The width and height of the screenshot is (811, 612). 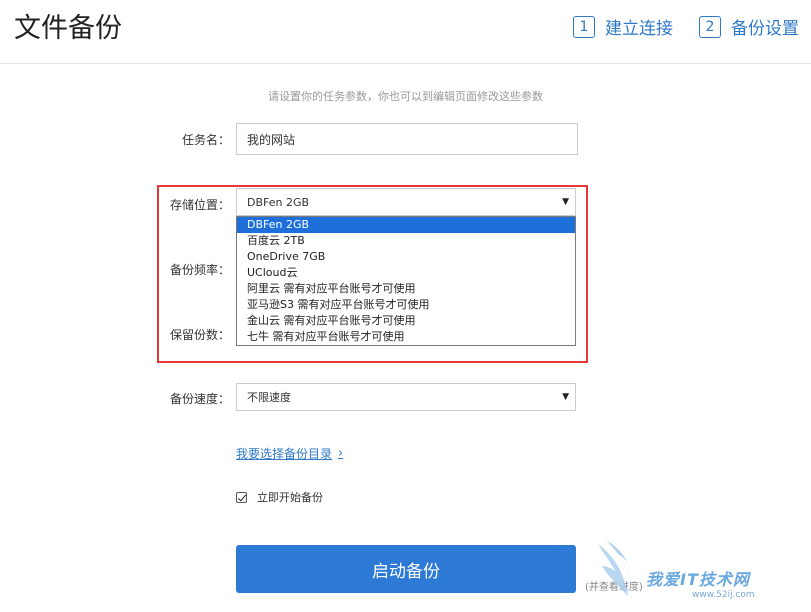 I want to click on speed-select: 不限速度 ▼, so click(x=406, y=397).